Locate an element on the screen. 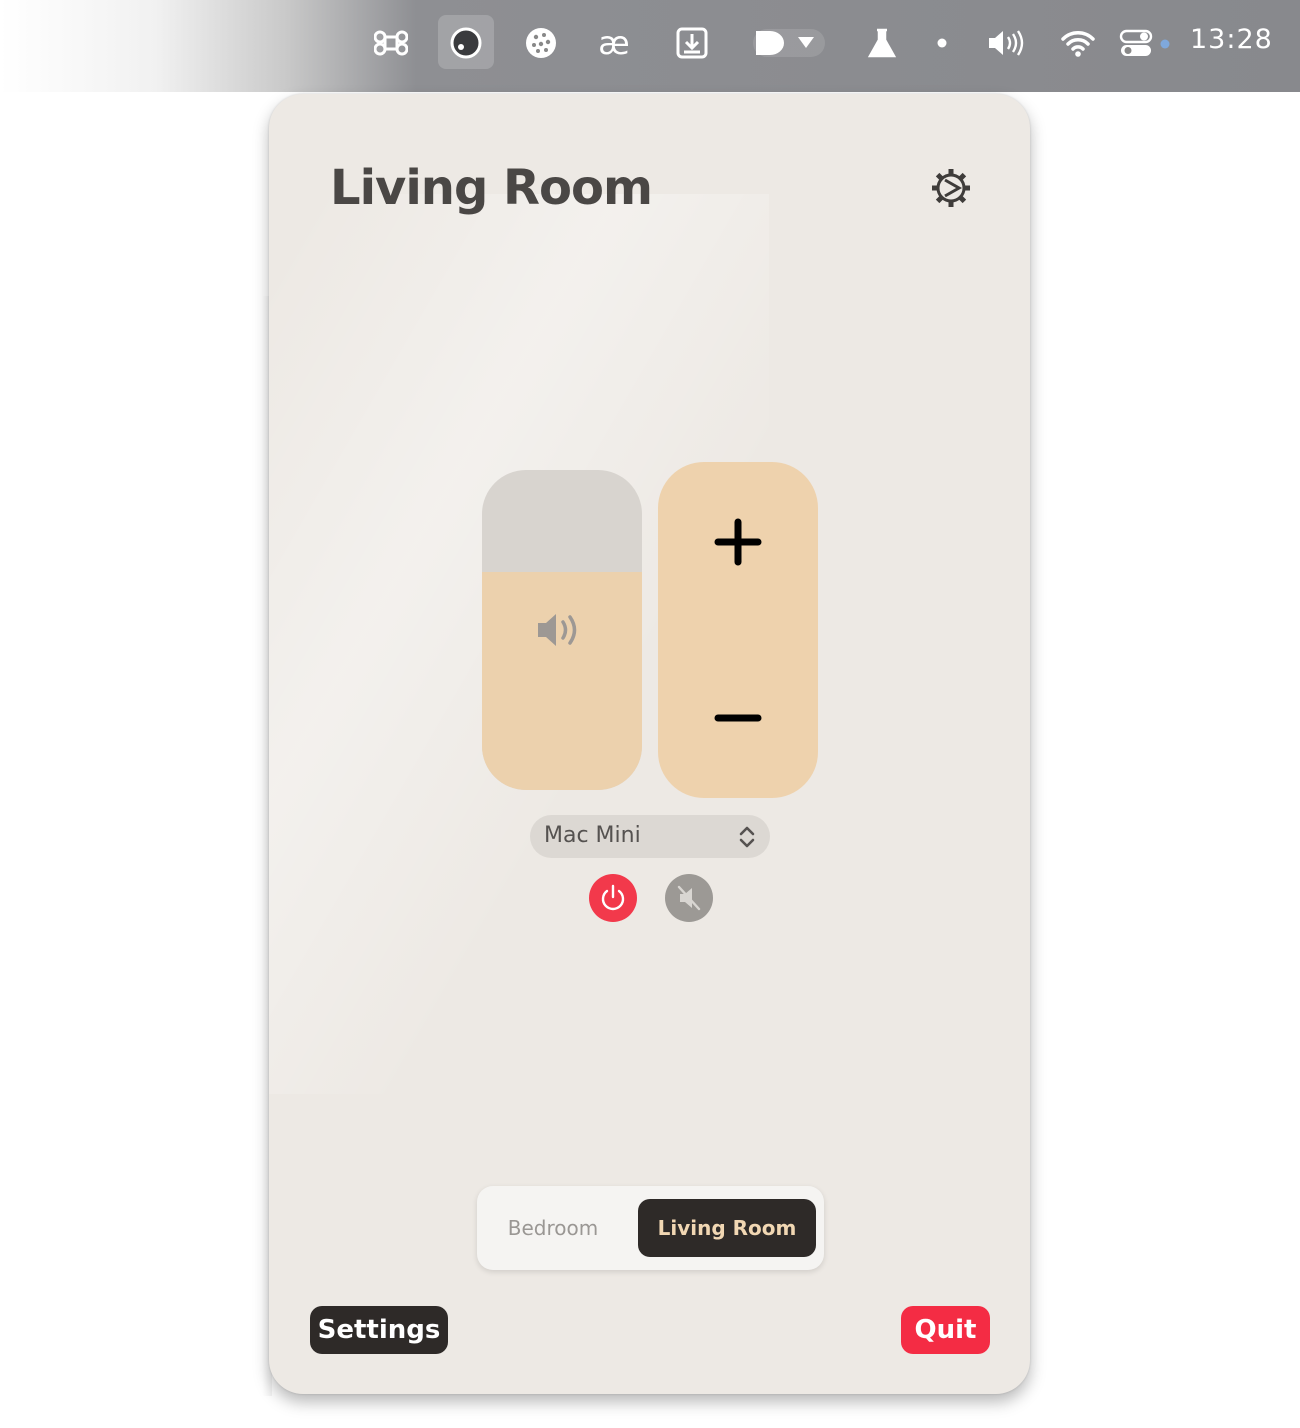  quit-button: Quit is located at coordinates (945, 1330).